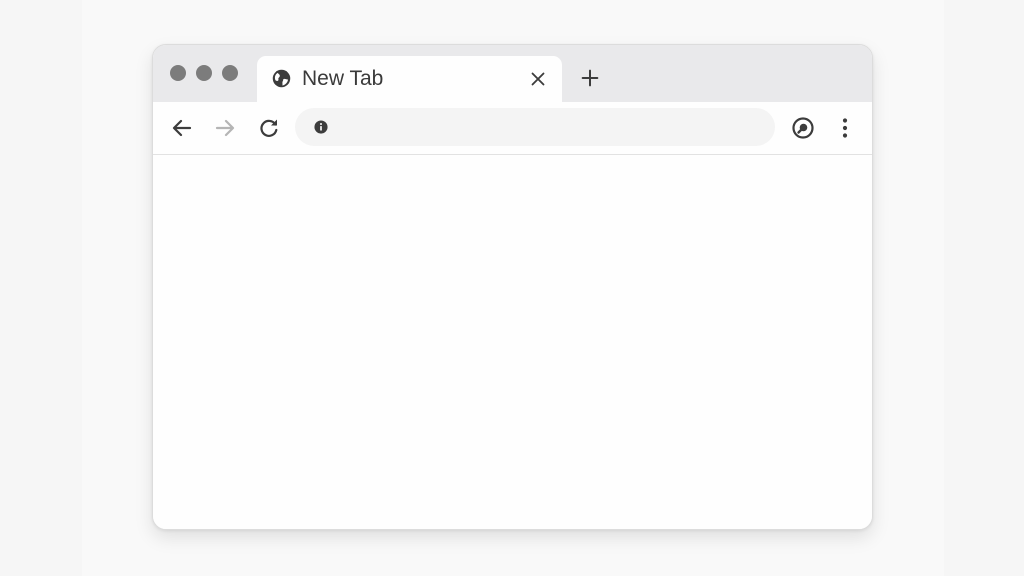 Image resolution: width=1024 pixels, height=576 pixels. Describe the element at coordinates (225, 128) in the screenshot. I see `forward-arrow-icon` at that location.